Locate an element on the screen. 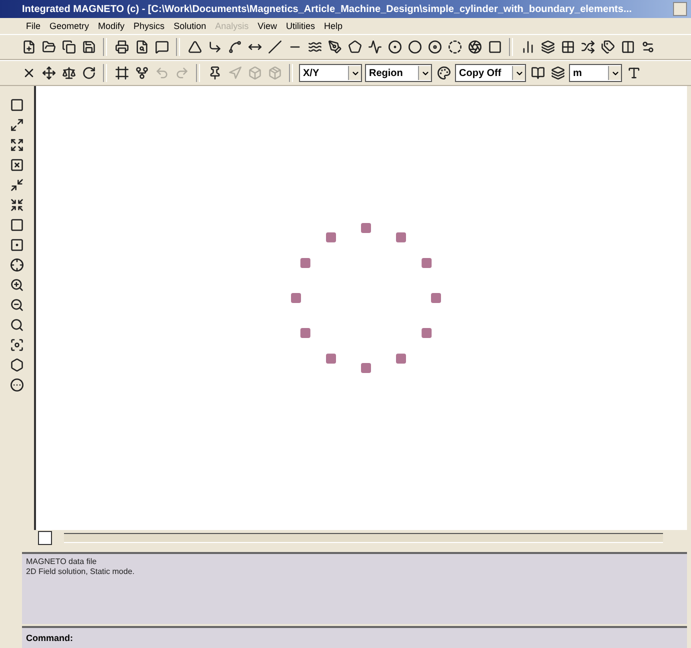  output-line: MAGNETO data file is located at coordinates (62, 562).